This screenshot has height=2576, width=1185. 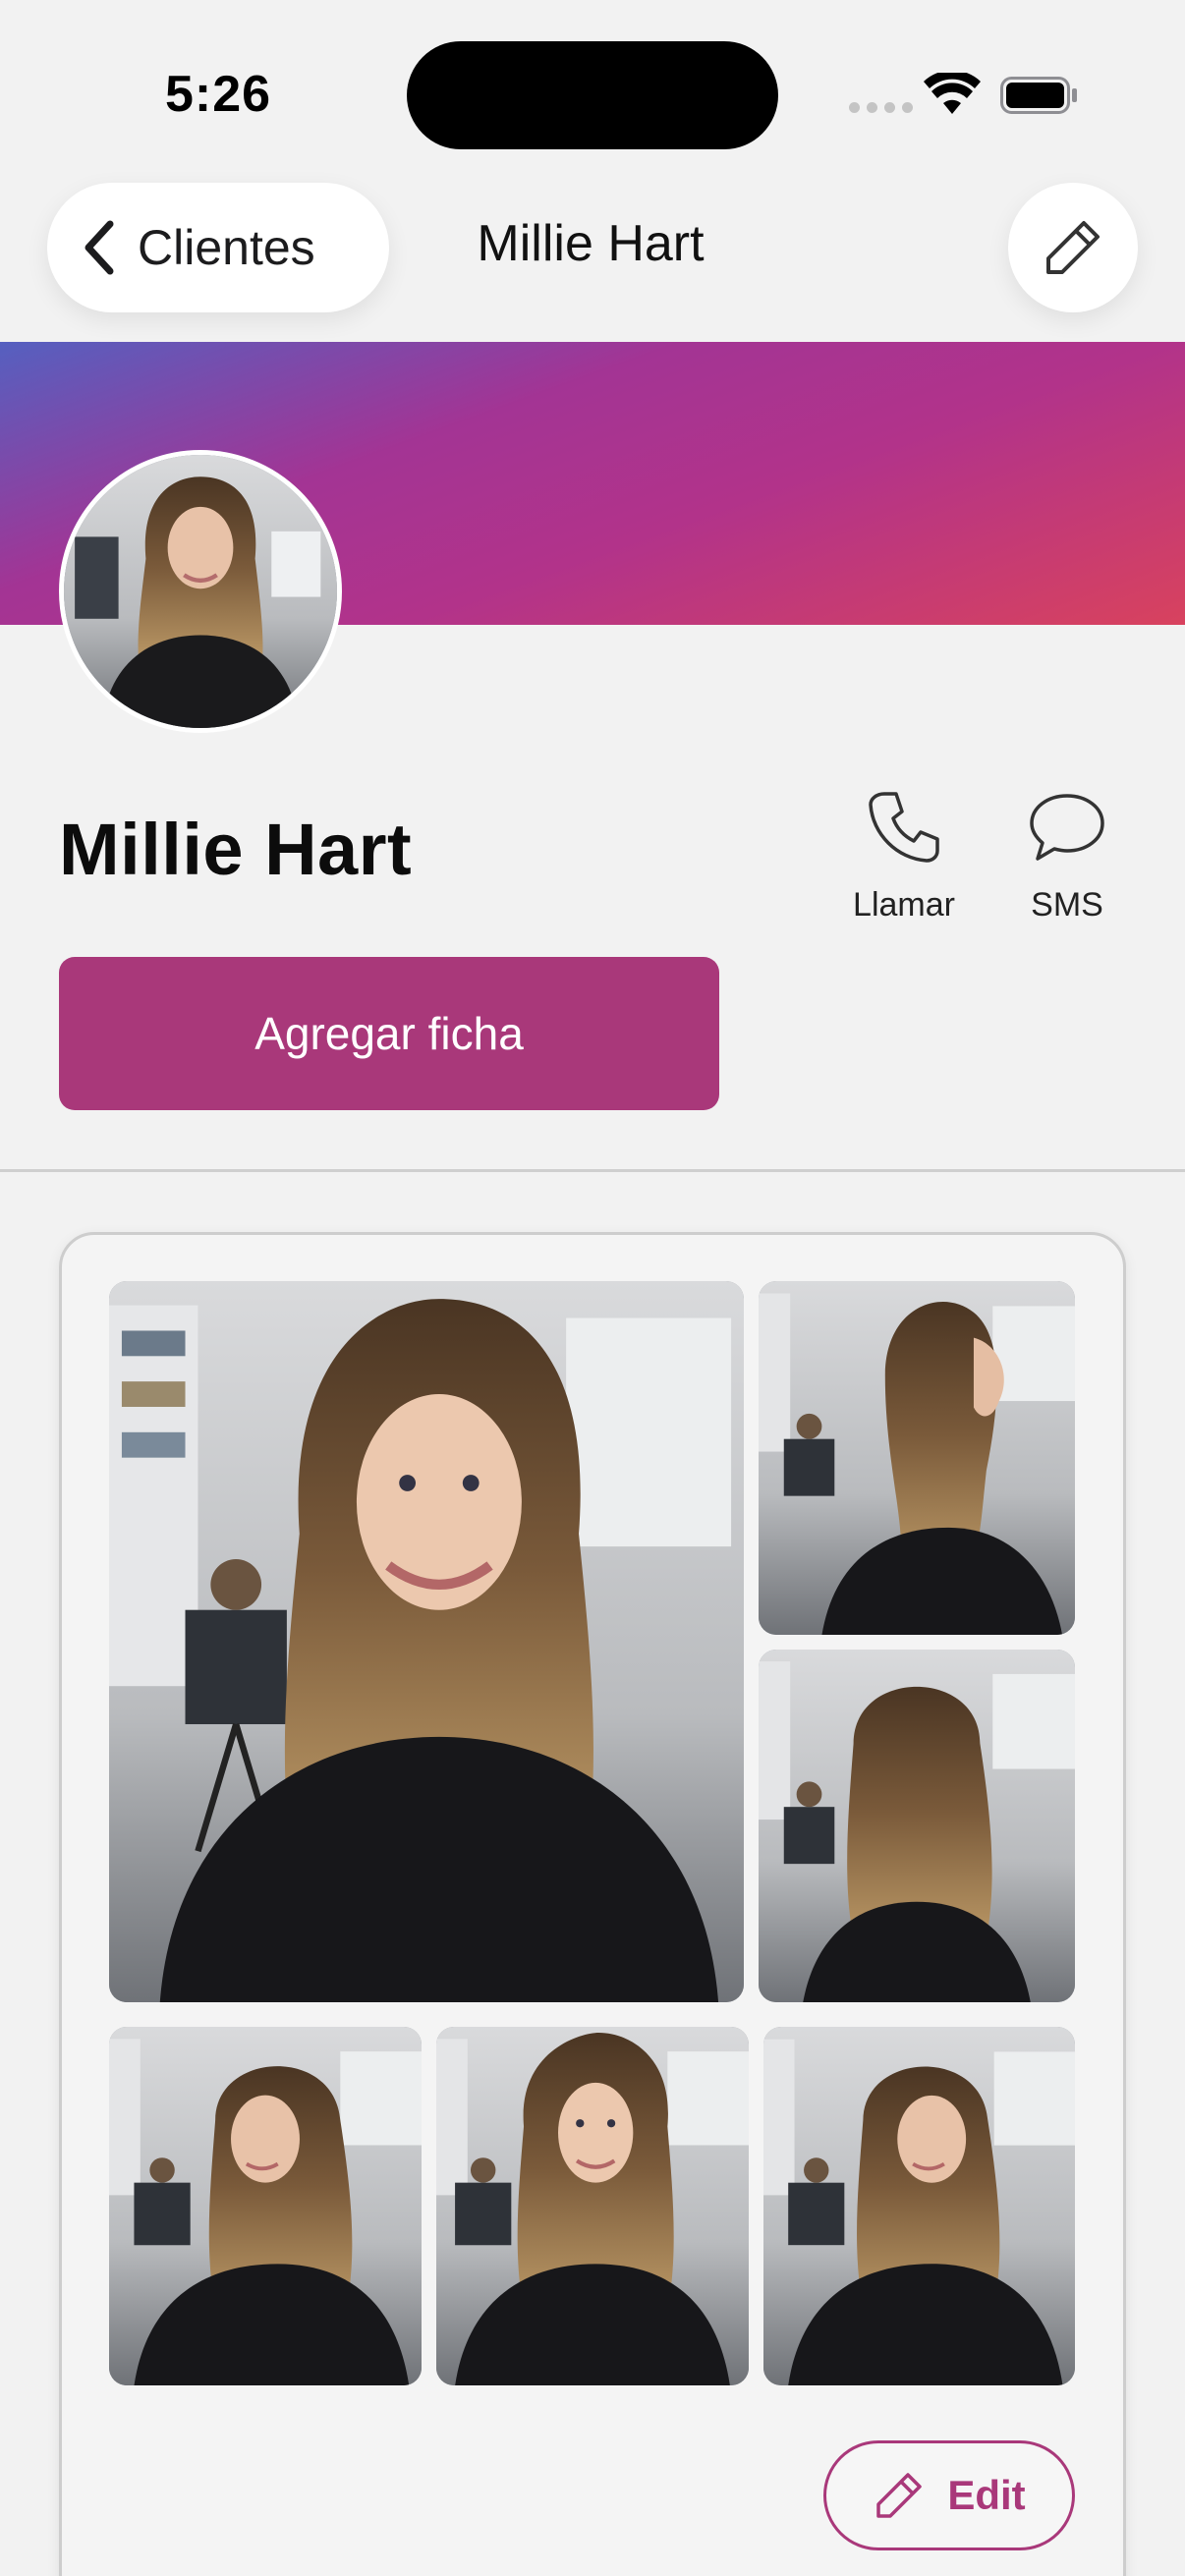 What do you see at coordinates (200, 591) in the screenshot?
I see `avatar` at bounding box center [200, 591].